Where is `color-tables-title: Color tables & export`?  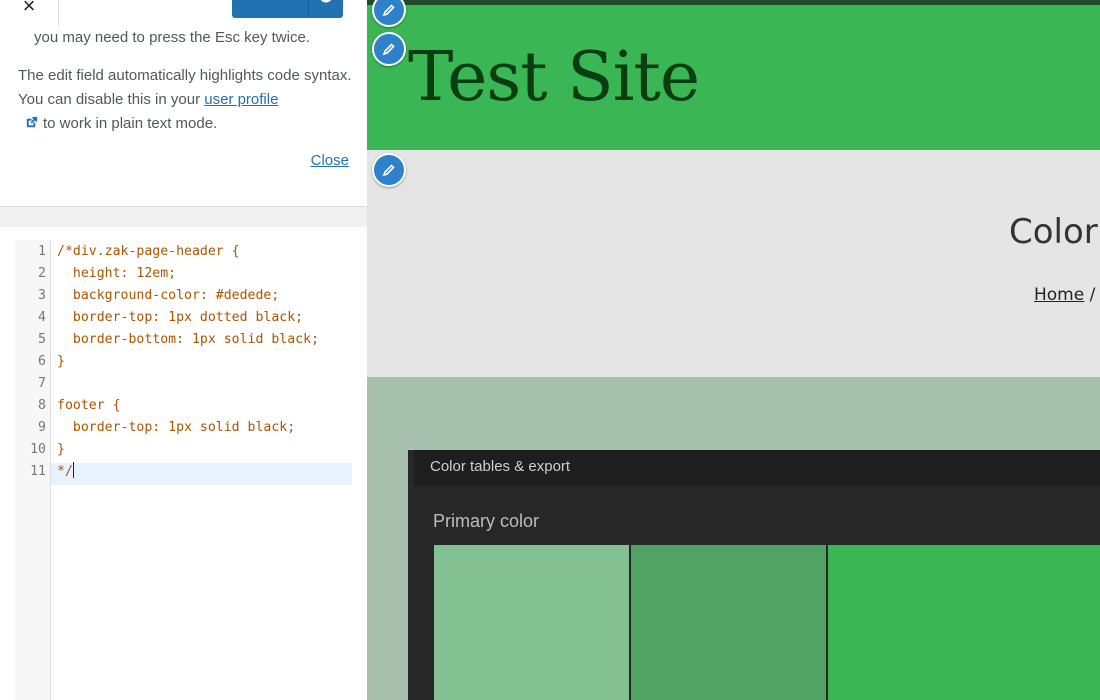 color-tables-title: Color tables & export is located at coordinates (500, 466).